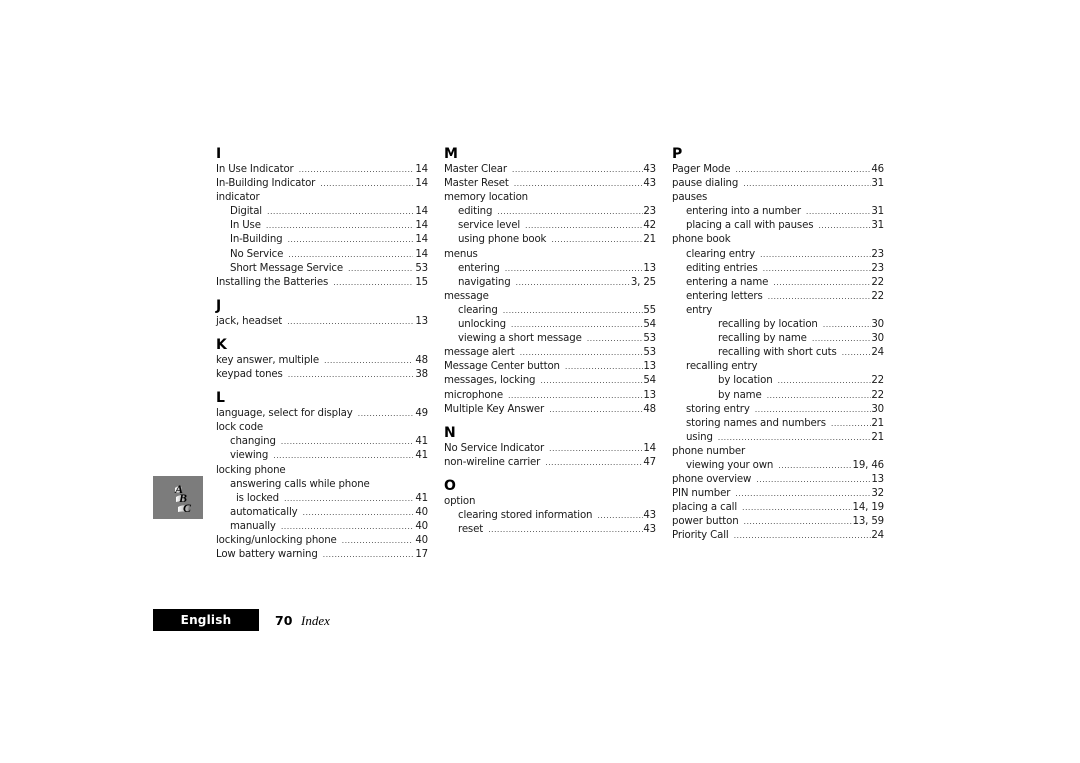 Image resolution: width=1080 pixels, height=763 pixels. Describe the element at coordinates (492, 462) in the screenshot. I see `entry-term: non-wireline carrier` at that location.